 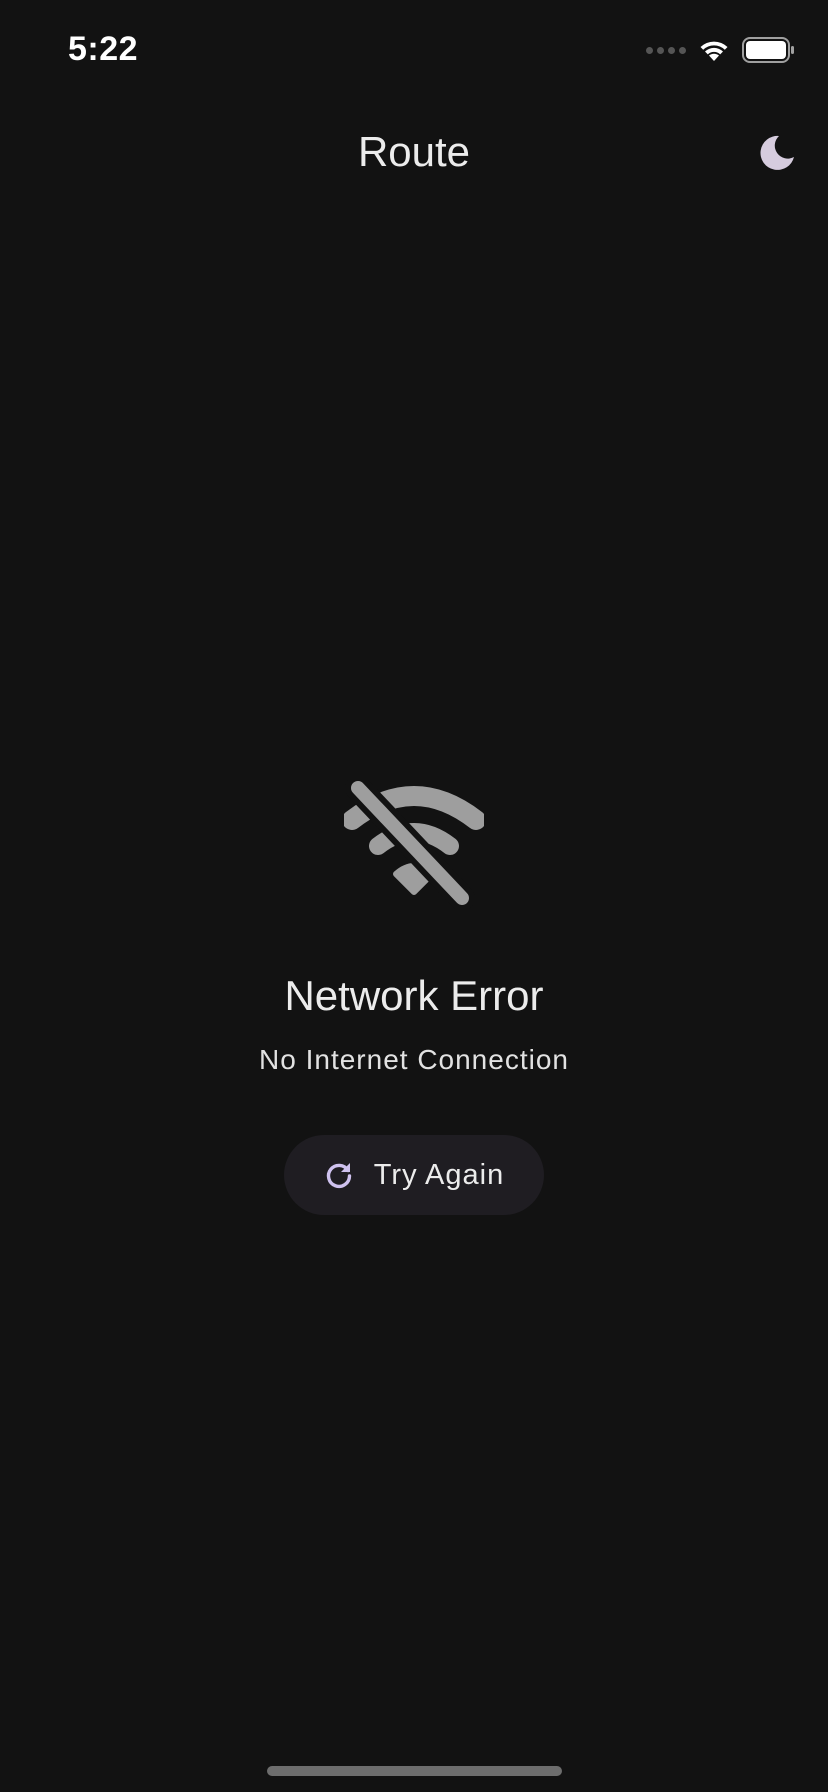 What do you see at coordinates (414, 50) in the screenshot?
I see `status-bar: 5:22` at bounding box center [414, 50].